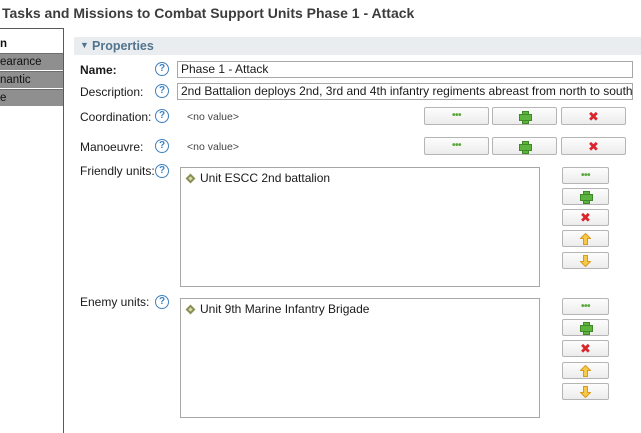  Describe the element at coordinates (31, 97) in the screenshot. I see `tab-other: e` at that location.